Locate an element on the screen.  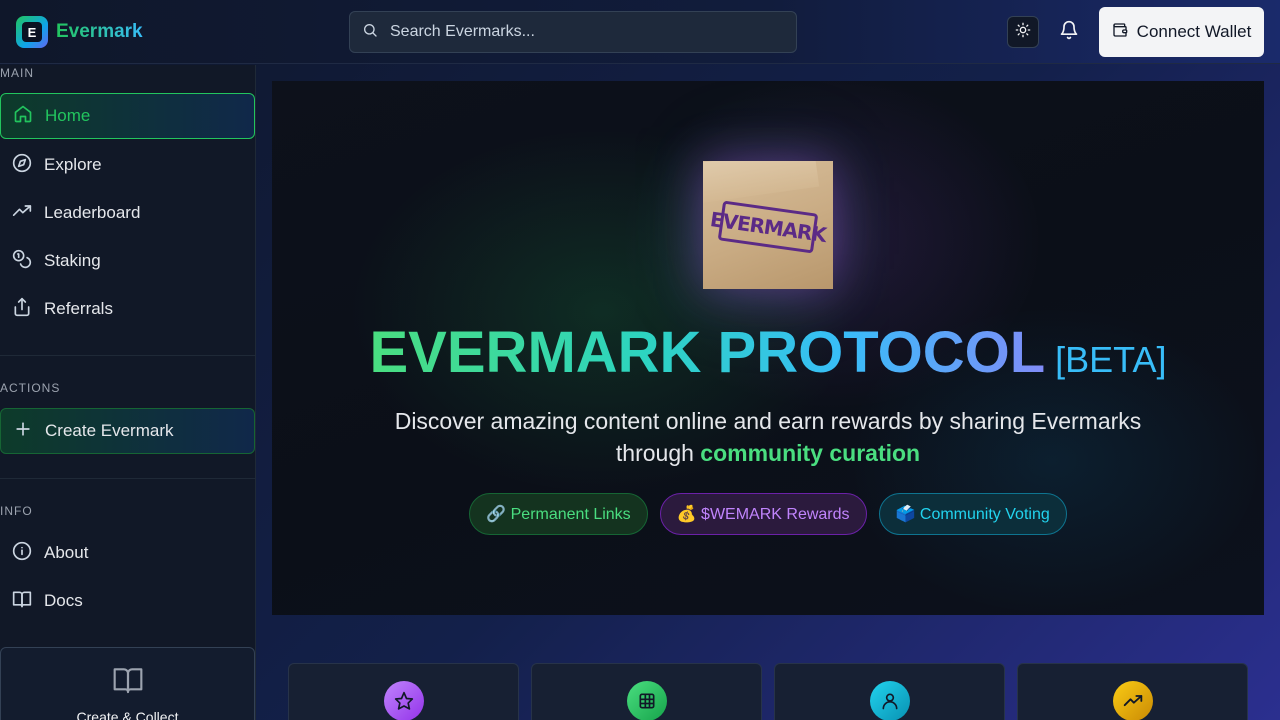
create-collect-card: Create & Collect is located at coordinates (127, 683).